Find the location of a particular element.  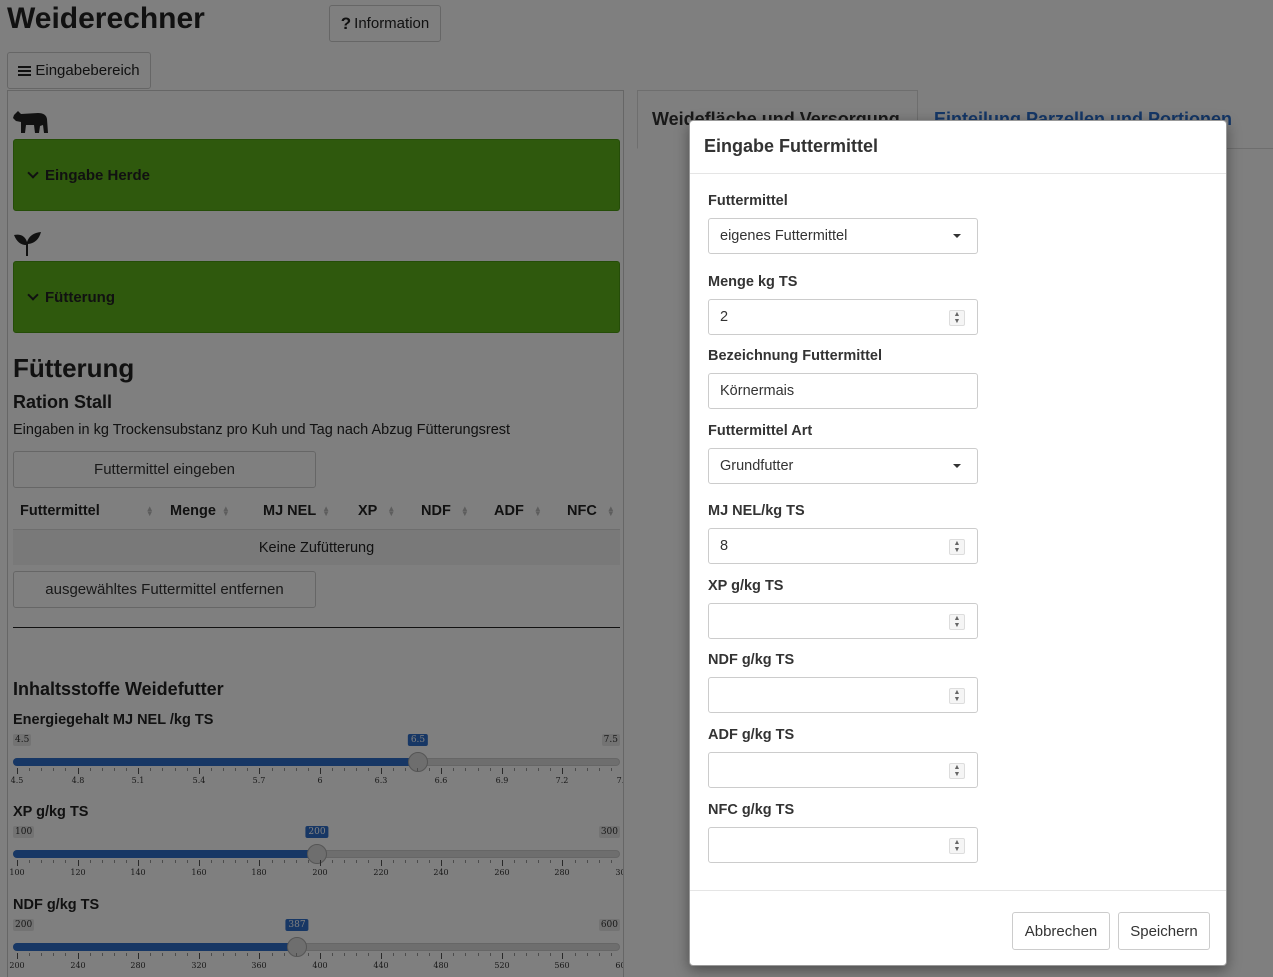

xp-label: XP g/kg TS is located at coordinates (746, 586).